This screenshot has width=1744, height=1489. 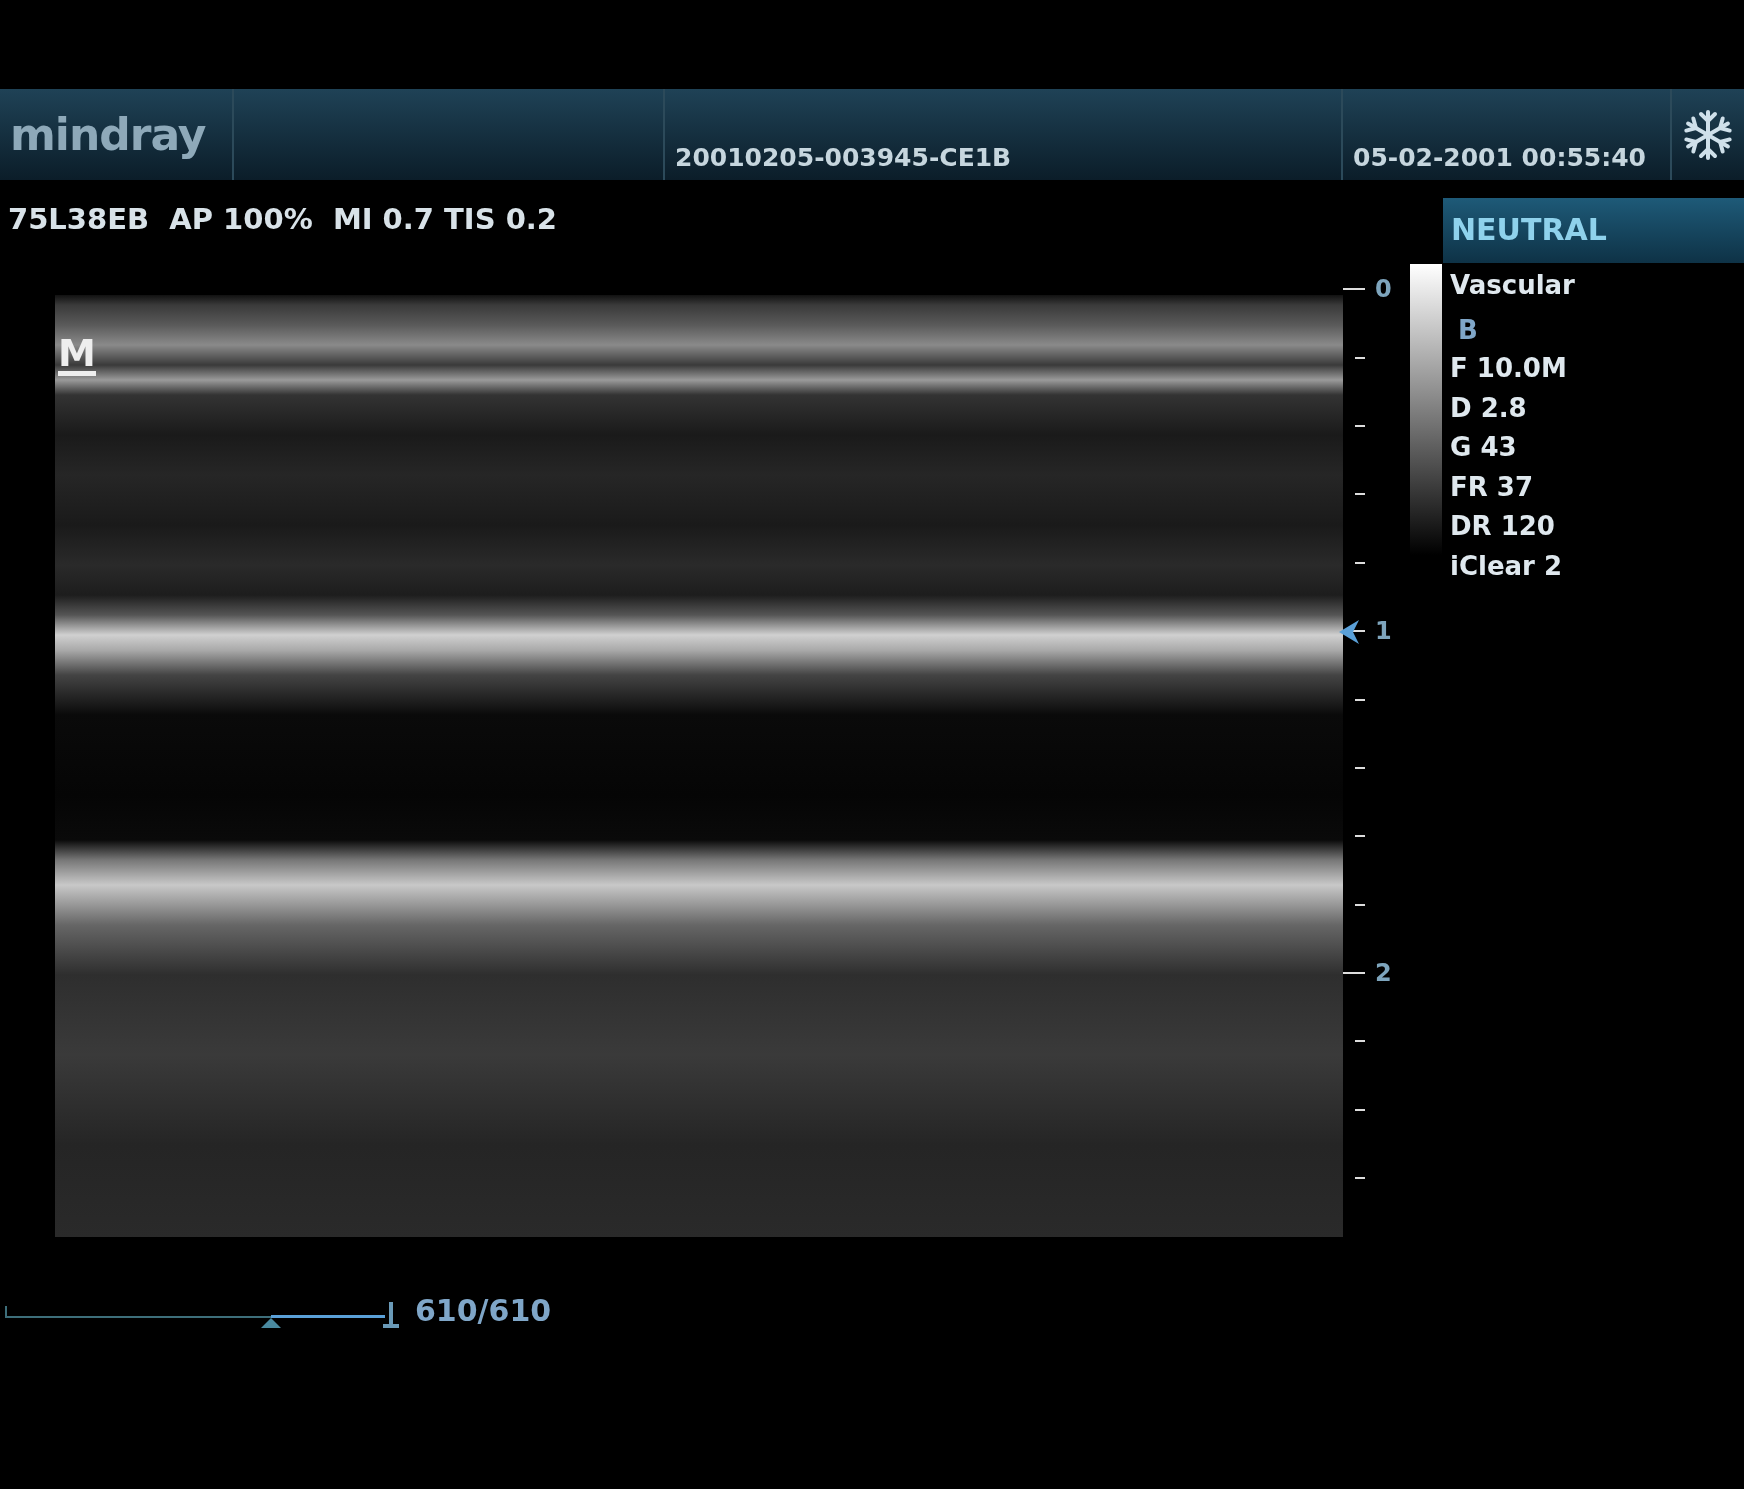 I want to click on parameter-readout: D 2.8, so click(x=1489, y=408).